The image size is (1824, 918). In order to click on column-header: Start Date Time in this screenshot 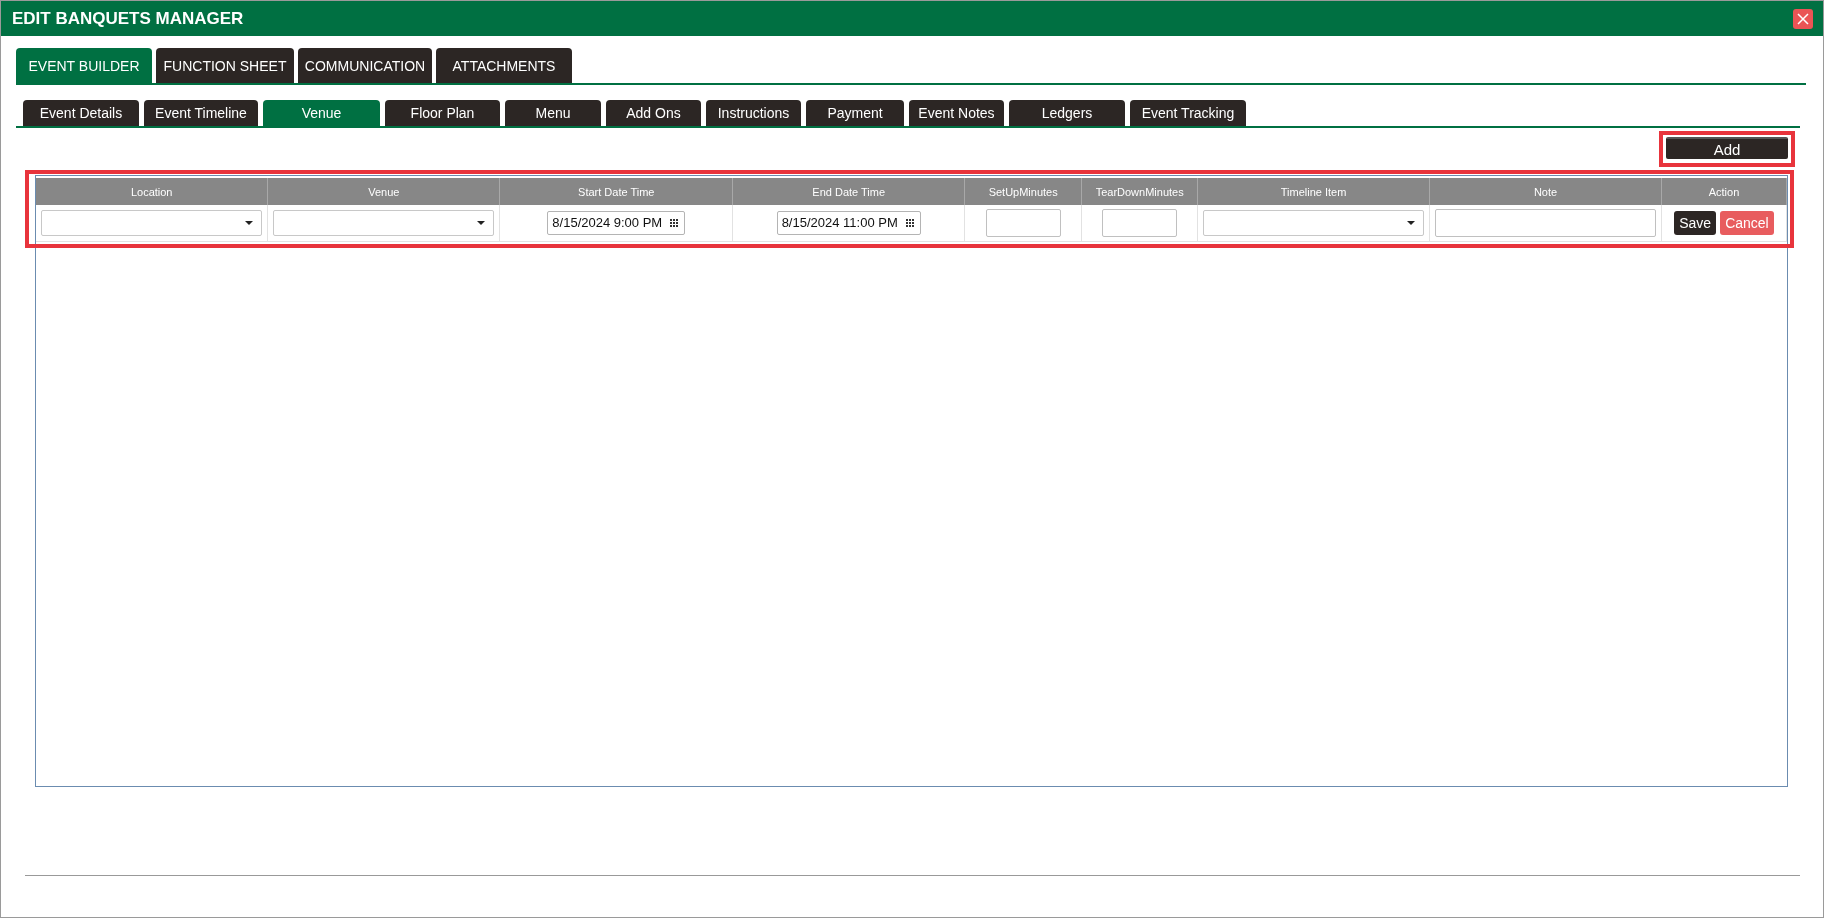, I will do `click(616, 191)`.